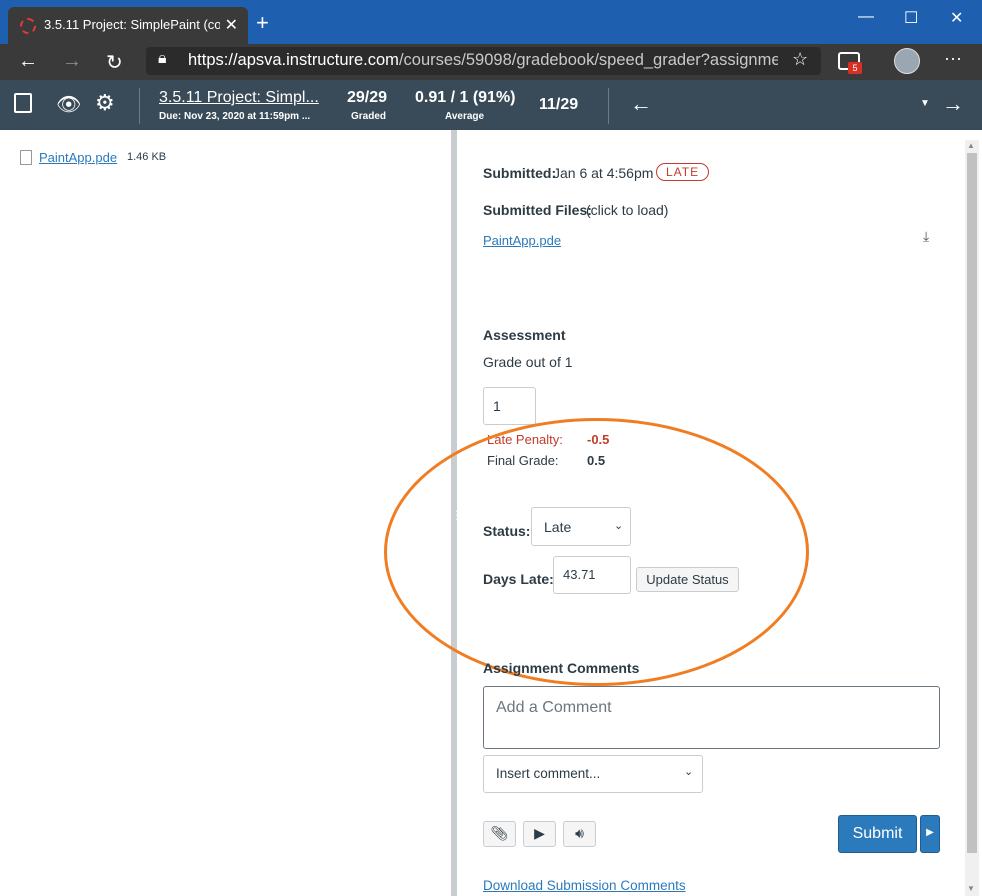 The height and width of the screenshot is (896, 982). What do you see at coordinates (72, 61) in the screenshot?
I see `forward-arrow-icon: →` at bounding box center [72, 61].